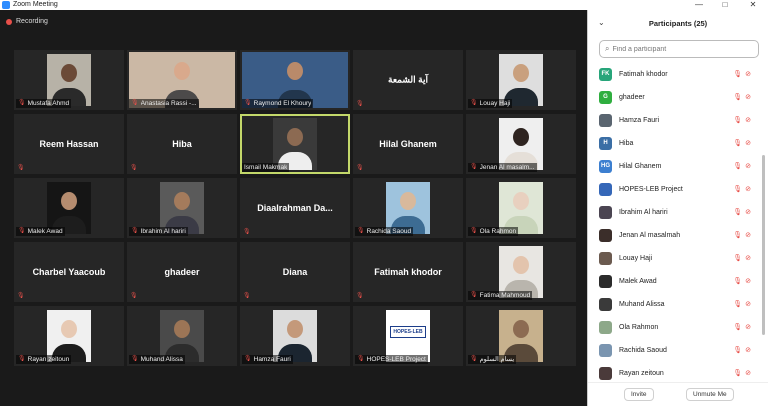 Image resolution: width=768 pixels, height=406 pixels. I want to click on collapse-chevron-icon: ⌄, so click(601, 22).